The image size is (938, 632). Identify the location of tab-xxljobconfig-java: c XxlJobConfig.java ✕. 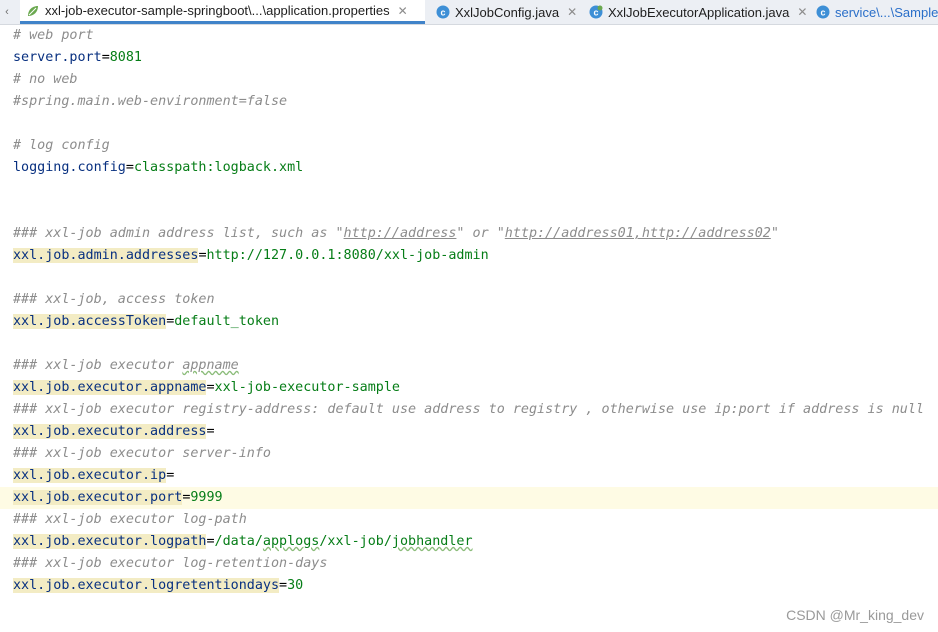
(506, 12).